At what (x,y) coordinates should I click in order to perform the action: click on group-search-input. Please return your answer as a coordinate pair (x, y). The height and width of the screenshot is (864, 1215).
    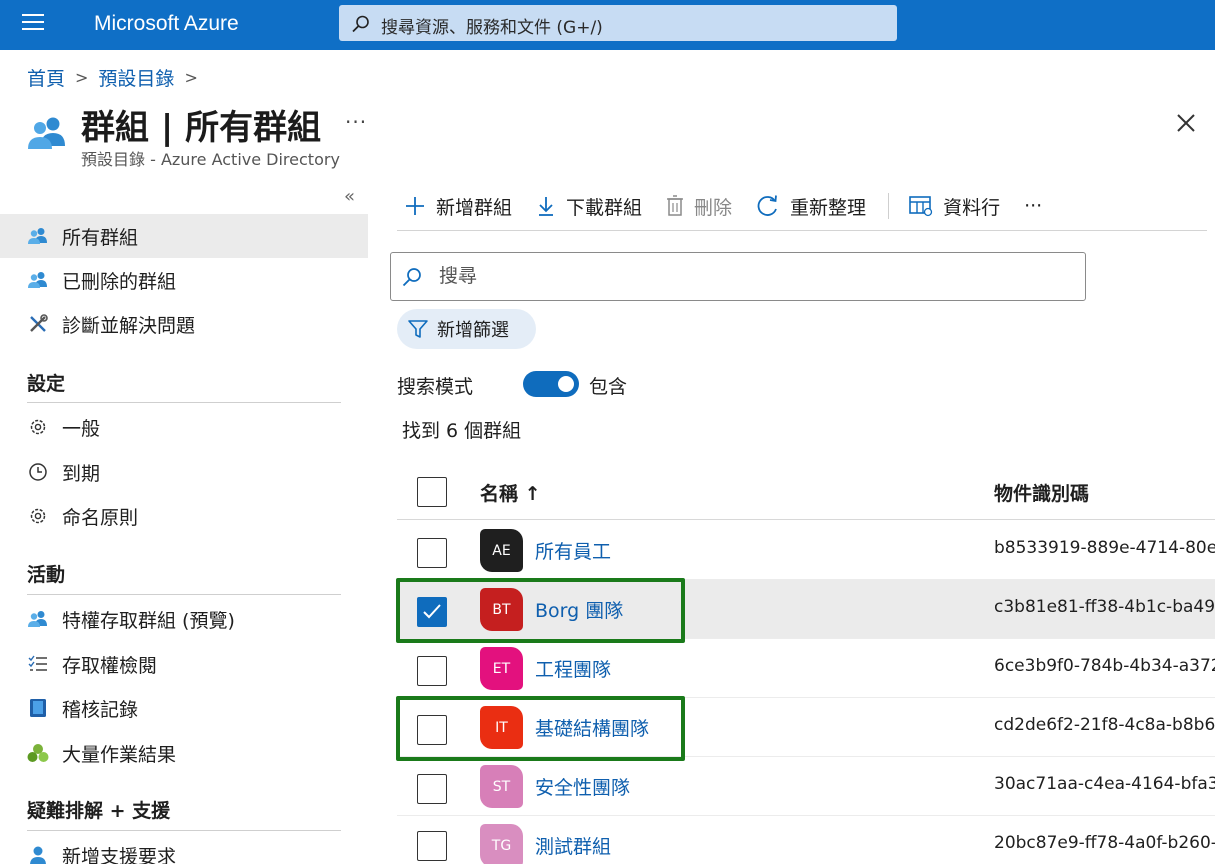
    Looking at the image, I should click on (749, 276).